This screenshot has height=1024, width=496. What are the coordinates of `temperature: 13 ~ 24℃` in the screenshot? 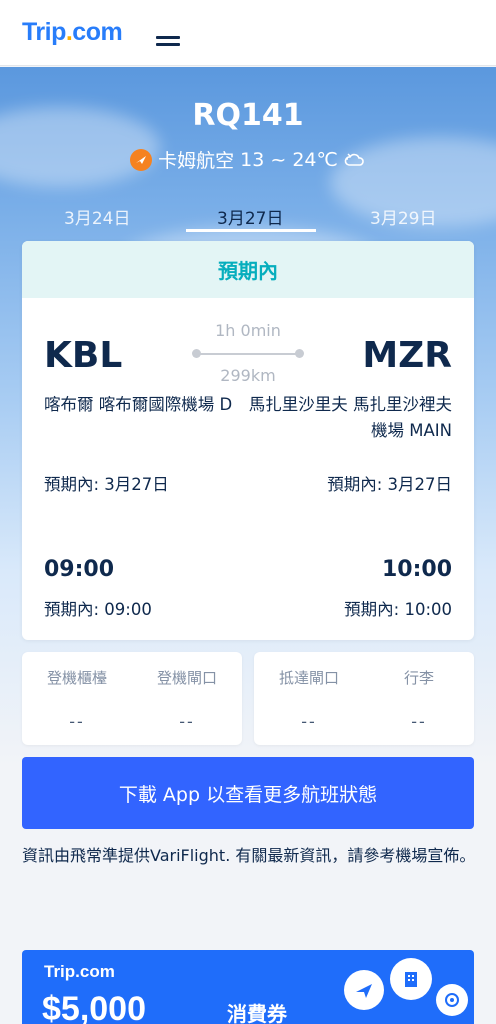 It's located at (289, 159).